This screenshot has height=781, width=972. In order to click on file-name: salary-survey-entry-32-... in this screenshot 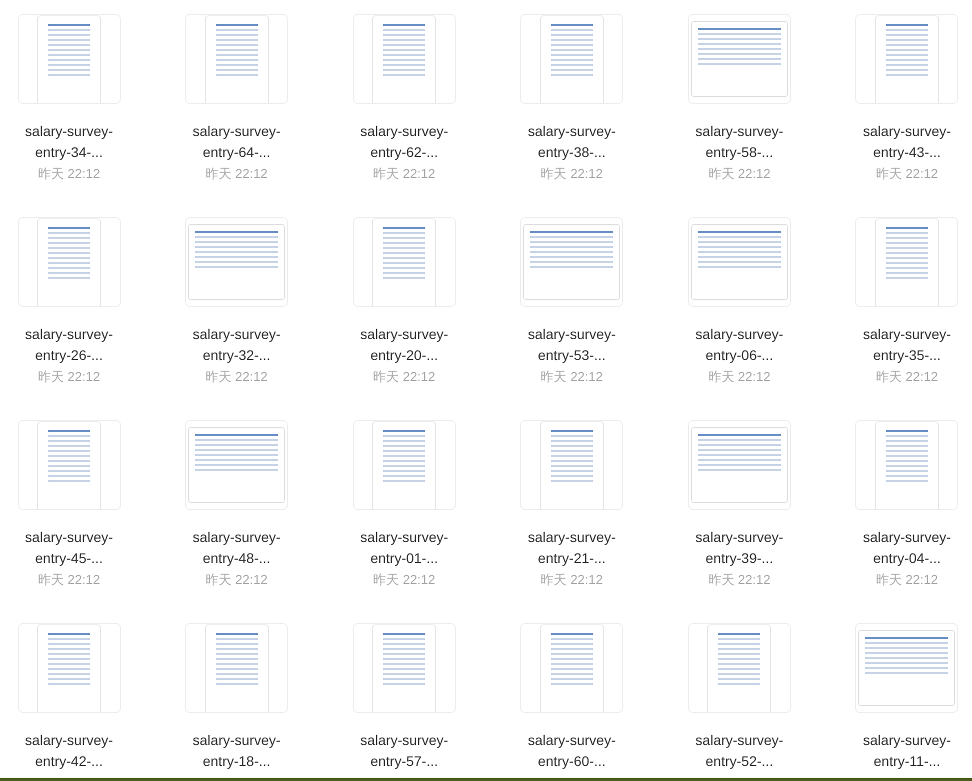, I will do `click(237, 345)`.